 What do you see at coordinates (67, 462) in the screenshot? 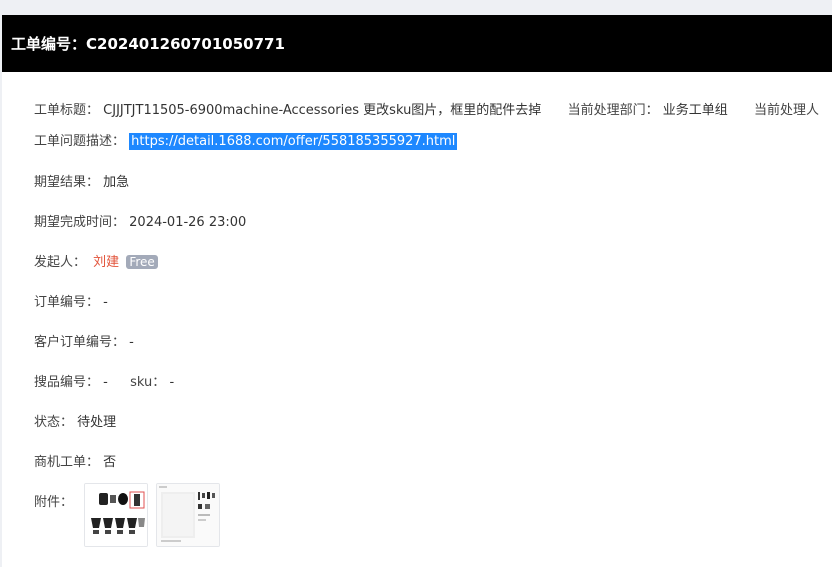
I see `business-ticket-label: 商机工单：` at bounding box center [67, 462].